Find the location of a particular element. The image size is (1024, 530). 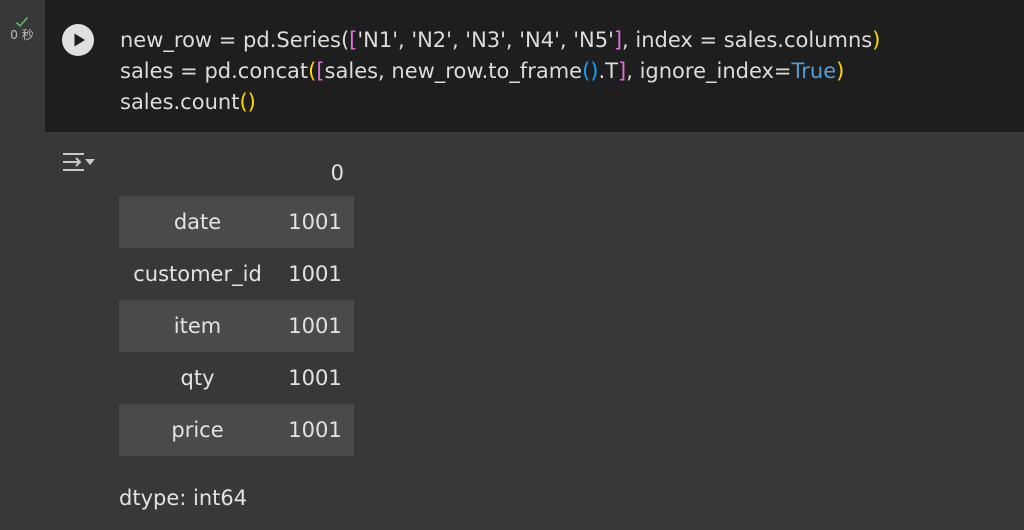

index-header is located at coordinates (197, 173).